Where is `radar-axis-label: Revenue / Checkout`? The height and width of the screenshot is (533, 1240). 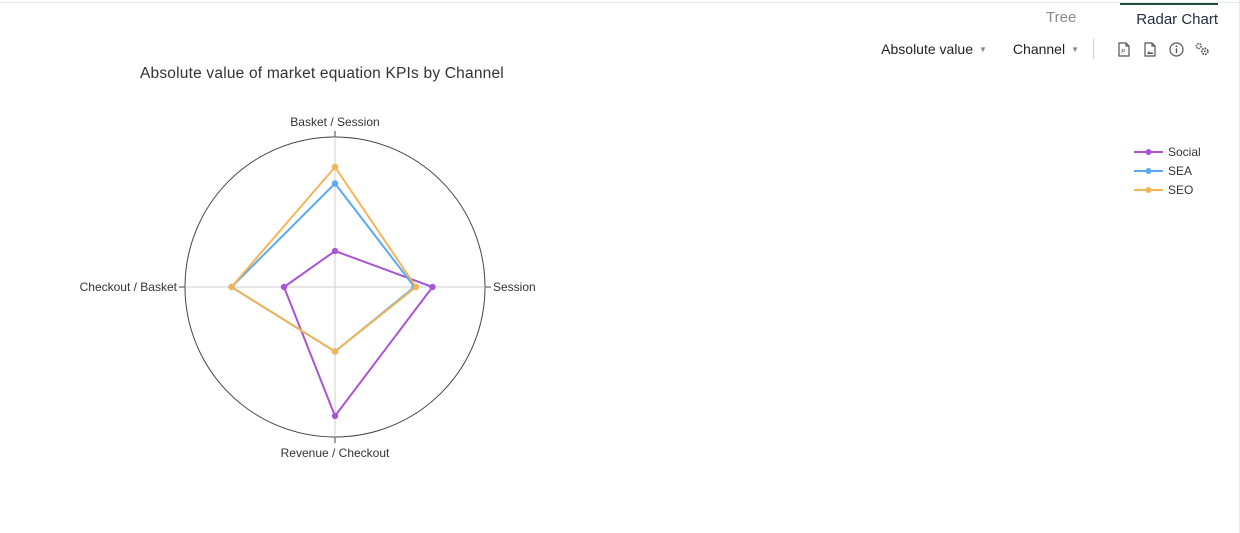
radar-axis-label: Revenue / Checkout is located at coordinates (335, 453).